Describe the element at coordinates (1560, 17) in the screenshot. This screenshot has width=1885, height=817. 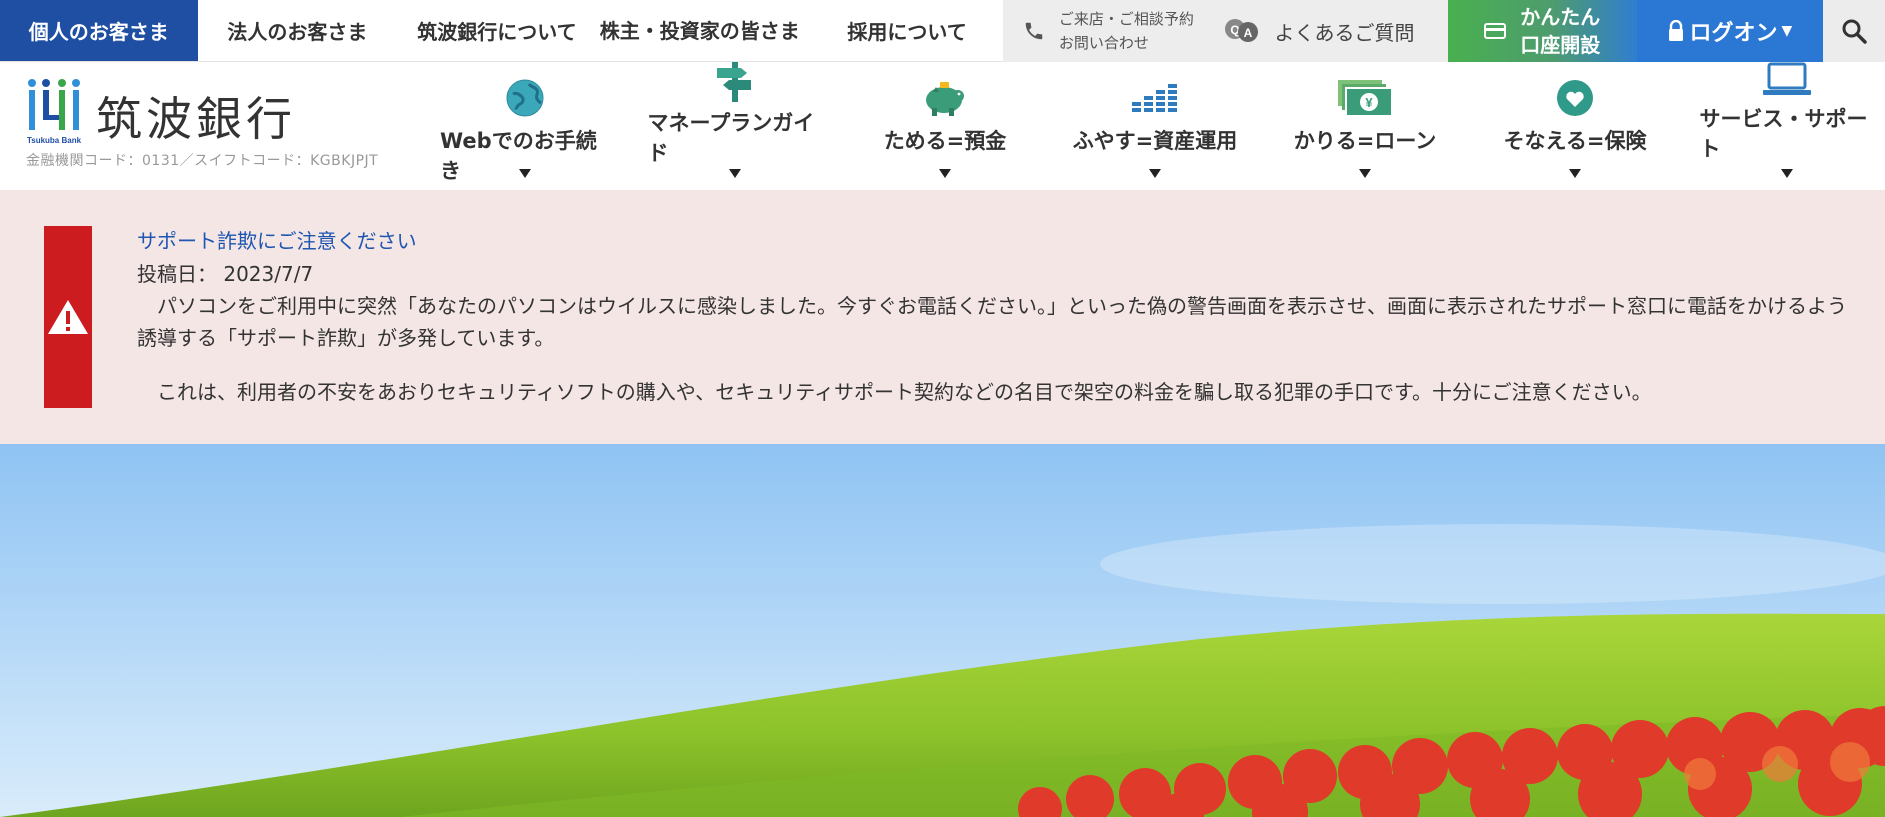
I see `open-account-line1: かんたん` at that location.